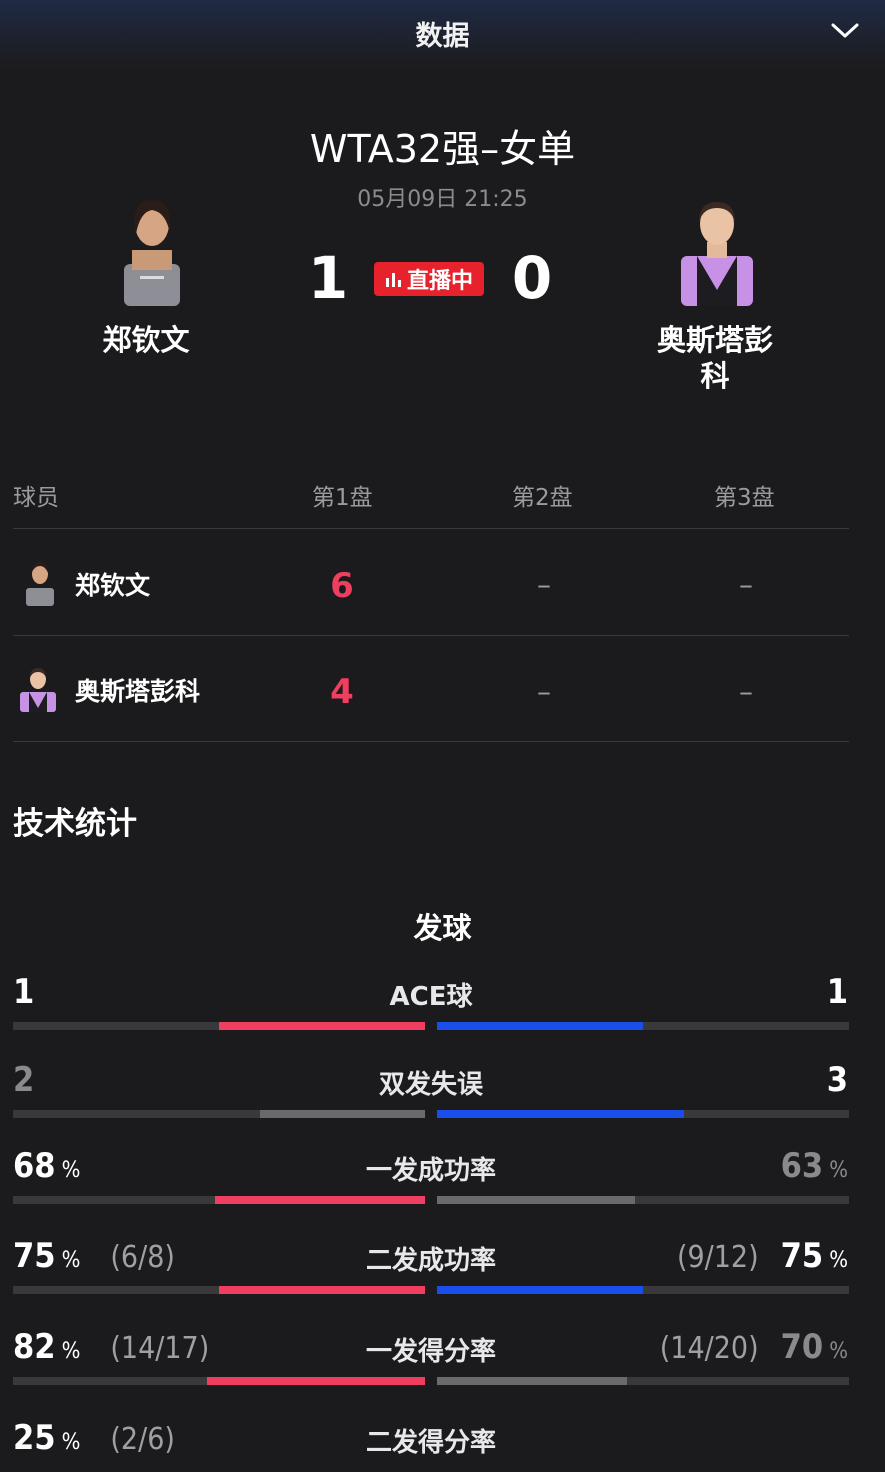 The height and width of the screenshot is (1472, 885). I want to click on live-bars-icon, so click(393, 280).